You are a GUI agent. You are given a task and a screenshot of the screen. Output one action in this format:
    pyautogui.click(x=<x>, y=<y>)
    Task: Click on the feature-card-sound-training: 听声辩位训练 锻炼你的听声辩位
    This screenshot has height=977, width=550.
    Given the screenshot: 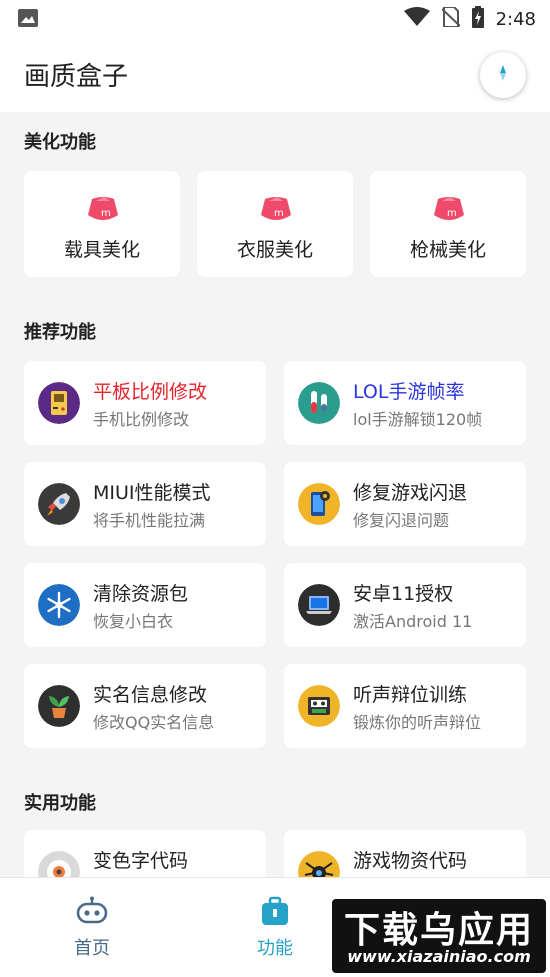 What is the action you would take?
    pyautogui.click(x=405, y=706)
    